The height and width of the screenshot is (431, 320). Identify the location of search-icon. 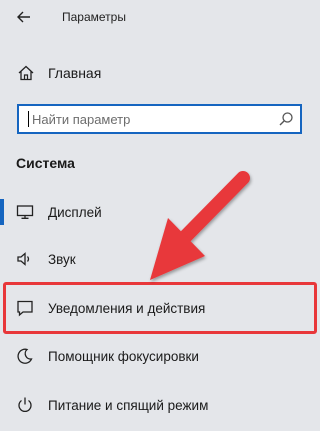
(286, 119).